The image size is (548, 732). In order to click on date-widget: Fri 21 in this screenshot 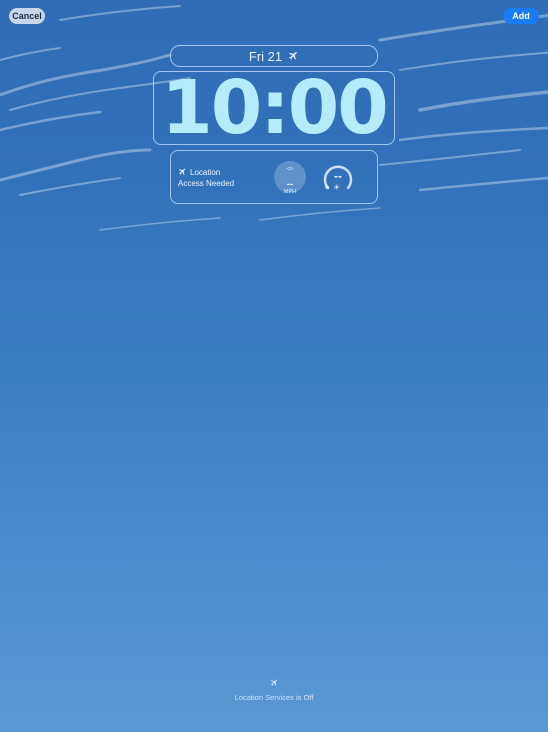, I will do `click(274, 56)`.